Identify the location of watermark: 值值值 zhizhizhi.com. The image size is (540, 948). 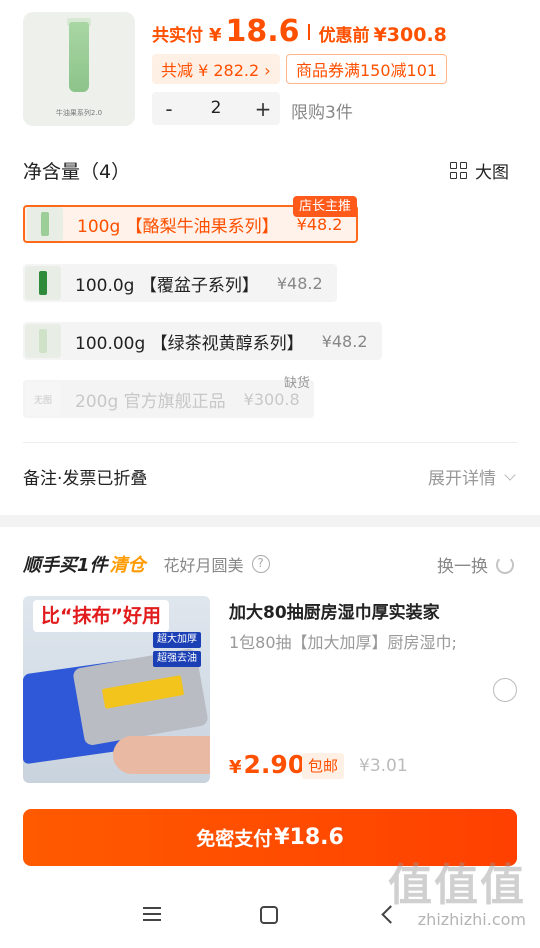
(457, 895).